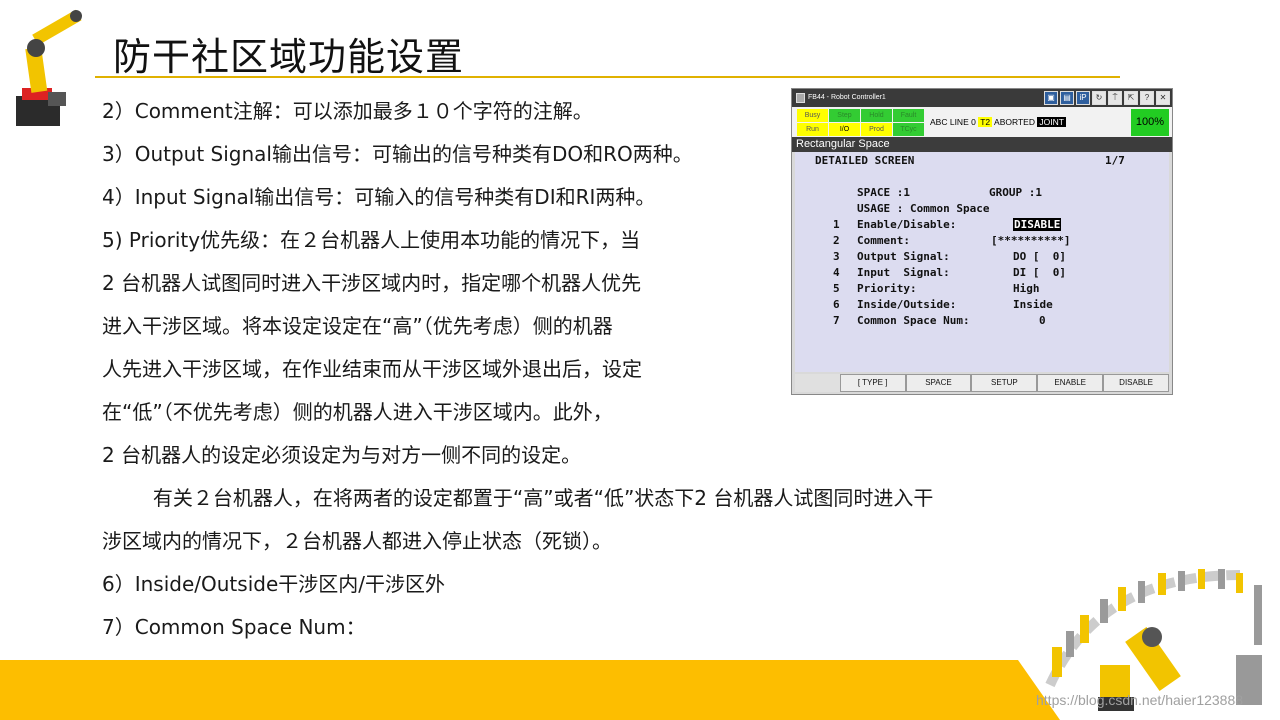  I want to click on hold-lamp: Hold, so click(876, 115).